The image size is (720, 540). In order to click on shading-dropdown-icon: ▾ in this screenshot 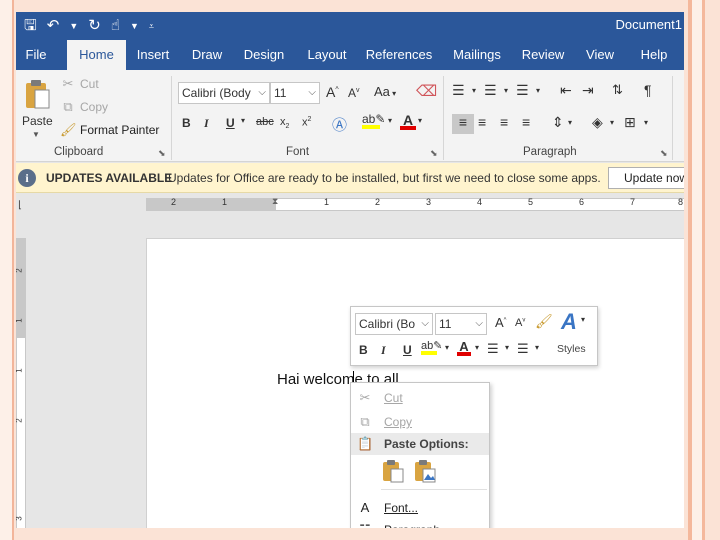, I will do `click(612, 122)`.